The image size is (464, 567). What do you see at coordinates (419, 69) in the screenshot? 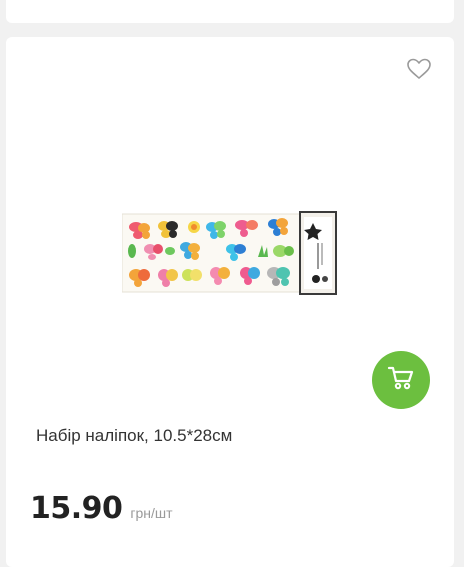
I see `heart-icon` at bounding box center [419, 69].